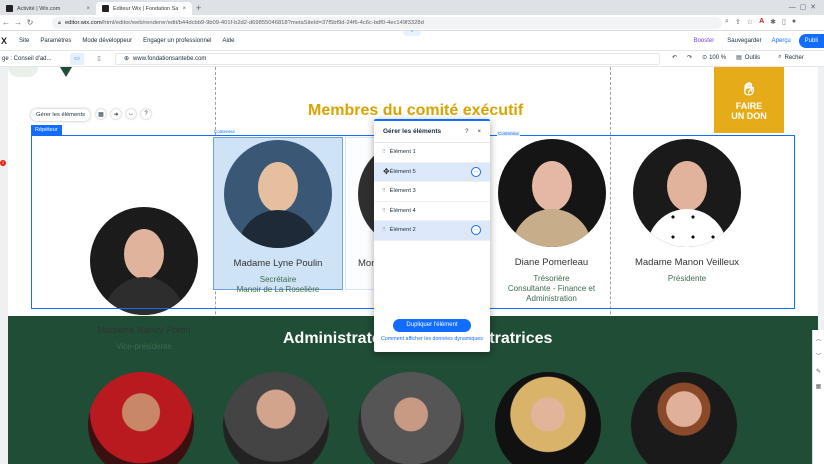 This screenshot has width=824, height=464. I want to click on chevron-down-icon: ﹀, so click(818, 355).